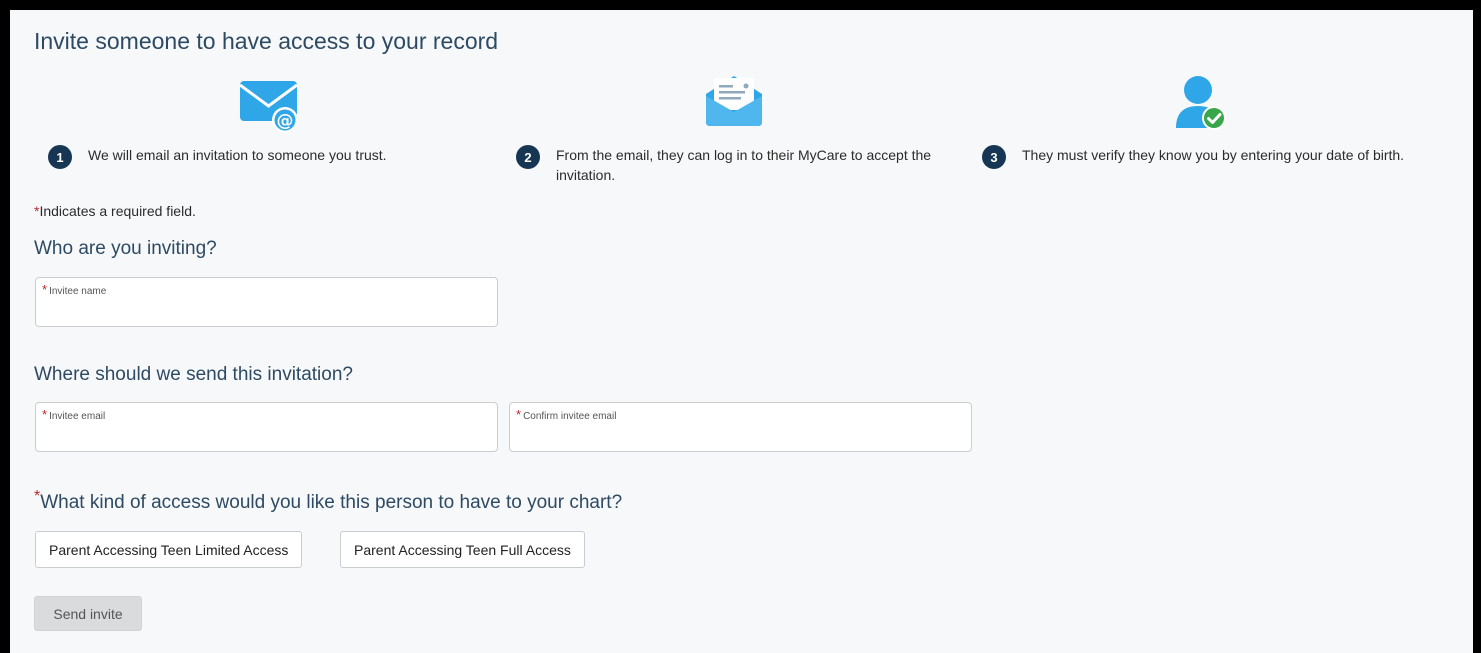  Describe the element at coordinates (566, 414) in the screenshot. I see `confirm-invitee-email-label: * Confirm invitee email` at that location.